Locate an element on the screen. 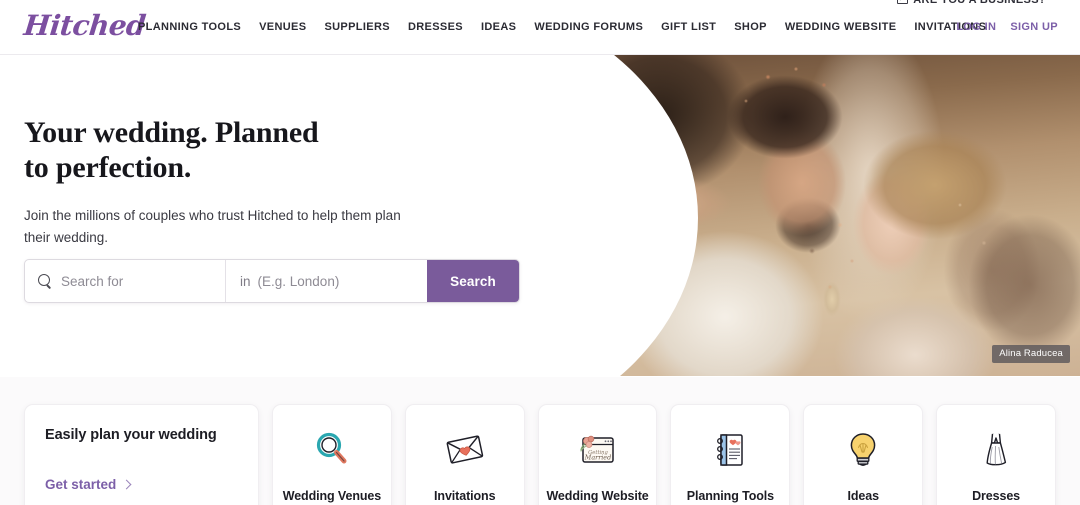 This screenshot has width=1080, height=505. location-prefix-label: in is located at coordinates (245, 281).